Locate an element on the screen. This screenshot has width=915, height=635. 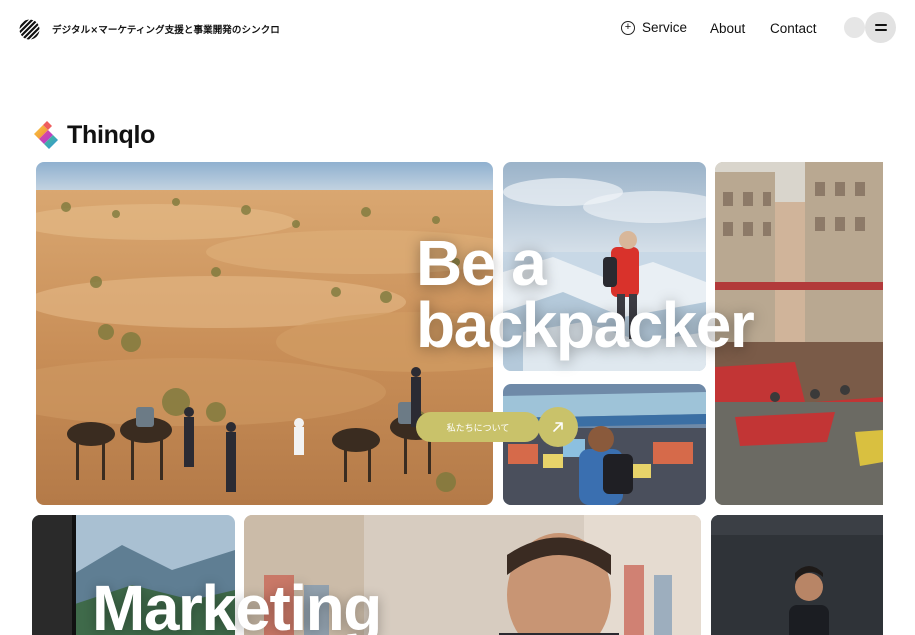
plus-circle-icon: + is located at coordinates (628, 27).